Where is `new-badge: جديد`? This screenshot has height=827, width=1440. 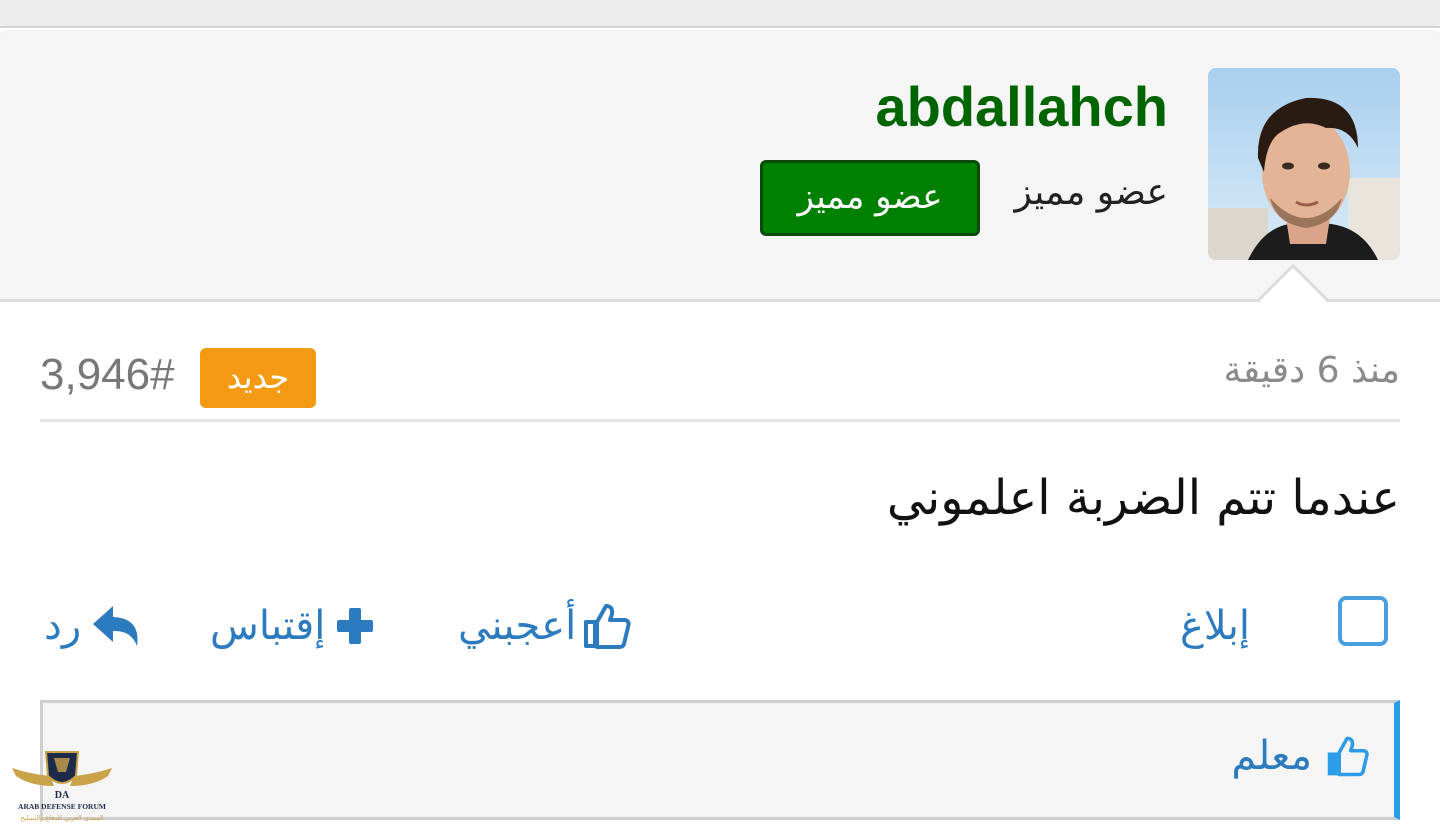
new-badge: جديد is located at coordinates (258, 378).